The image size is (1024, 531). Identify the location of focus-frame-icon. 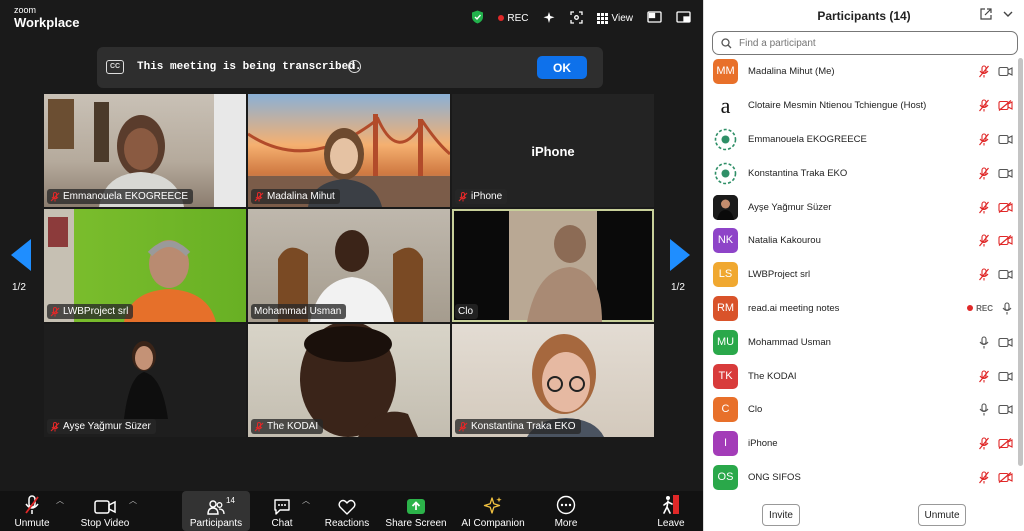
(576, 18).